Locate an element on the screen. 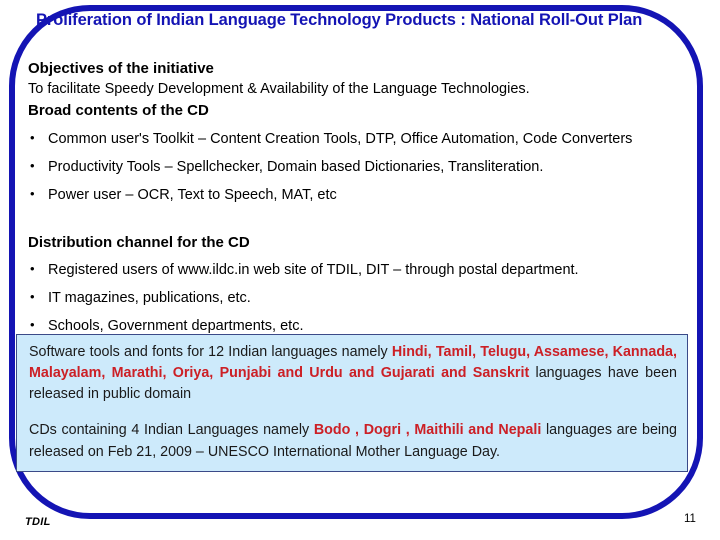 Image resolution: width=720 pixels, height=540 pixels. broad-contents-heading: Broad contents of the CD is located at coordinates (118, 111).